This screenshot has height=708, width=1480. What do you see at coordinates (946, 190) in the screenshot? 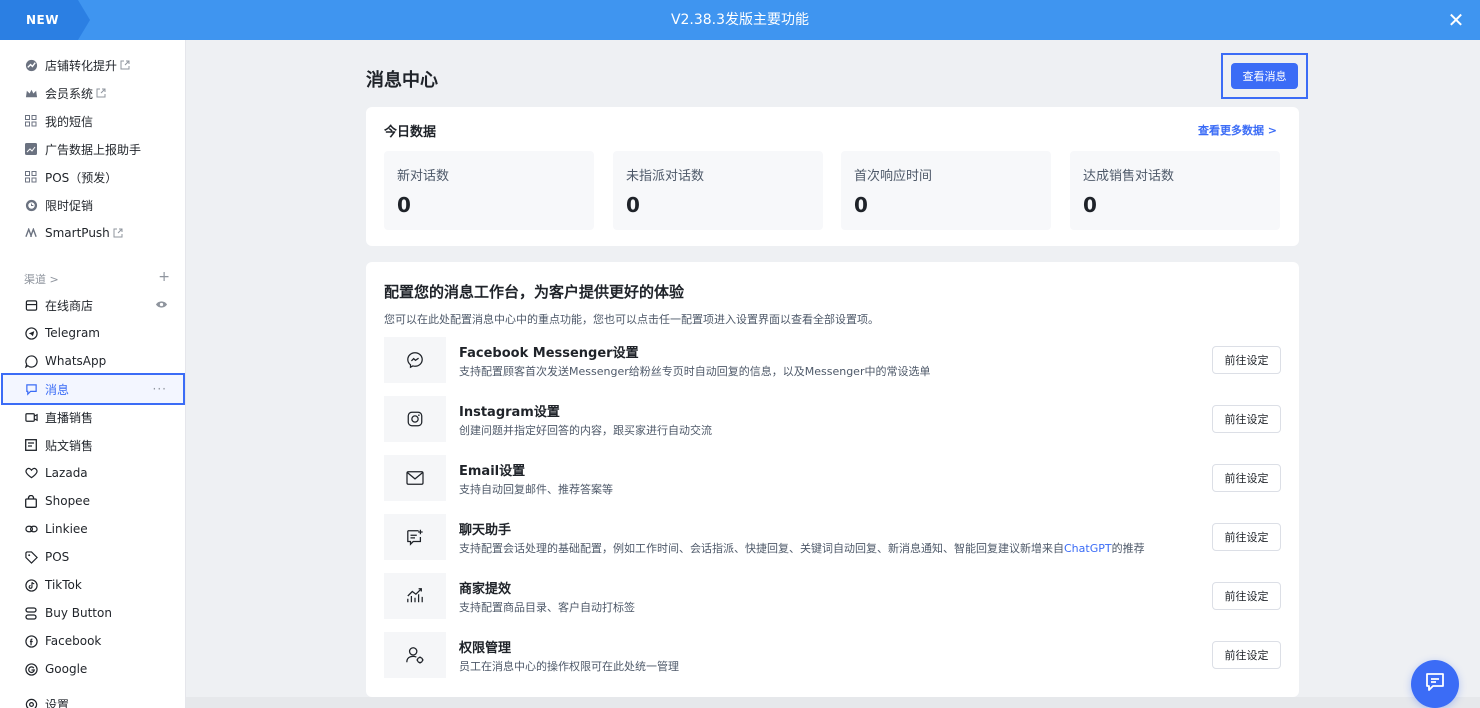
I see `stat-first-response-time: 首次响应时间 0` at bounding box center [946, 190].